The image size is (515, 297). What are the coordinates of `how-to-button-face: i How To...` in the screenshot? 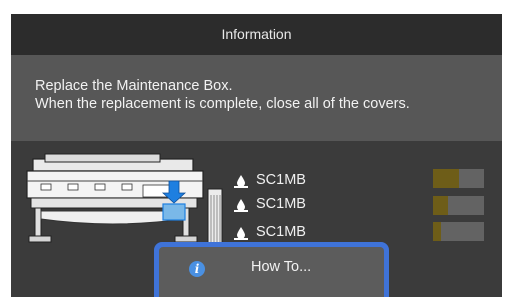 It's located at (271, 272).